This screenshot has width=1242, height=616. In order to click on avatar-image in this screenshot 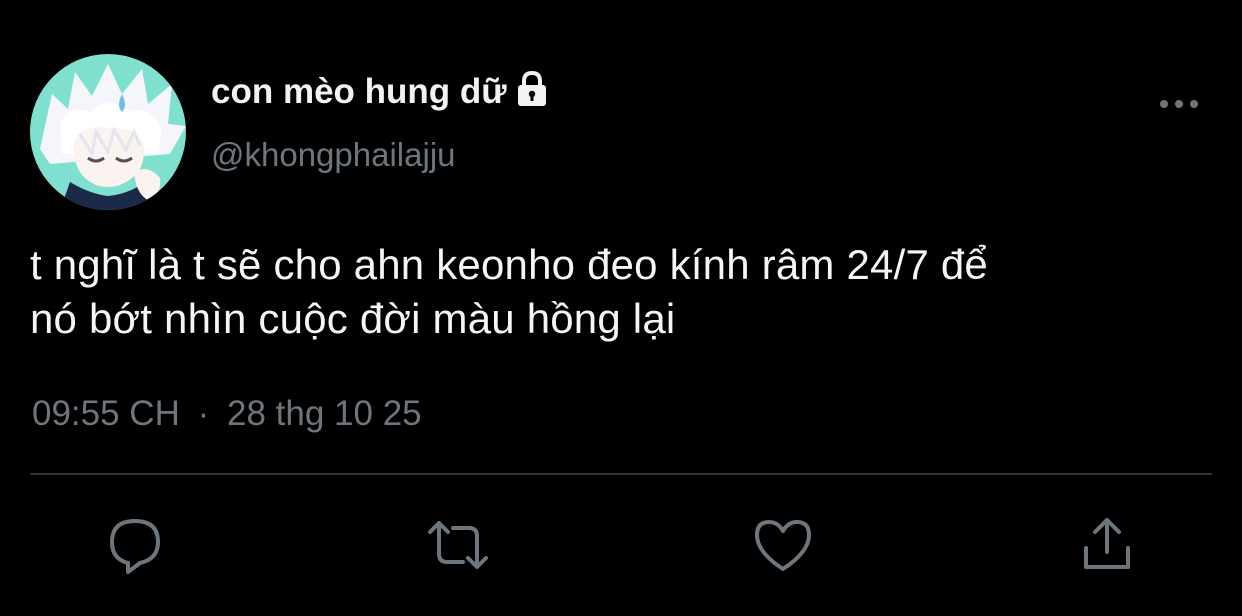, I will do `click(108, 132)`.